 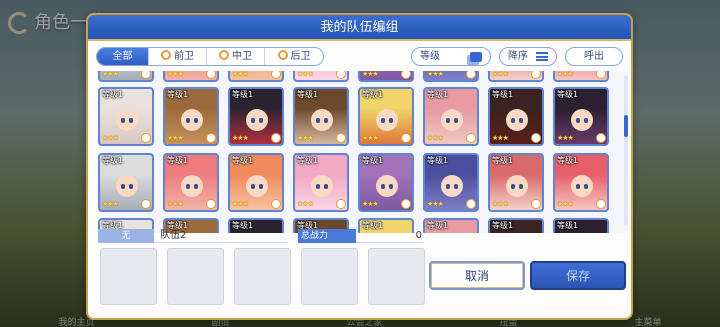 I want to click on tab-back: 后卫, so click(x=294, y=56).